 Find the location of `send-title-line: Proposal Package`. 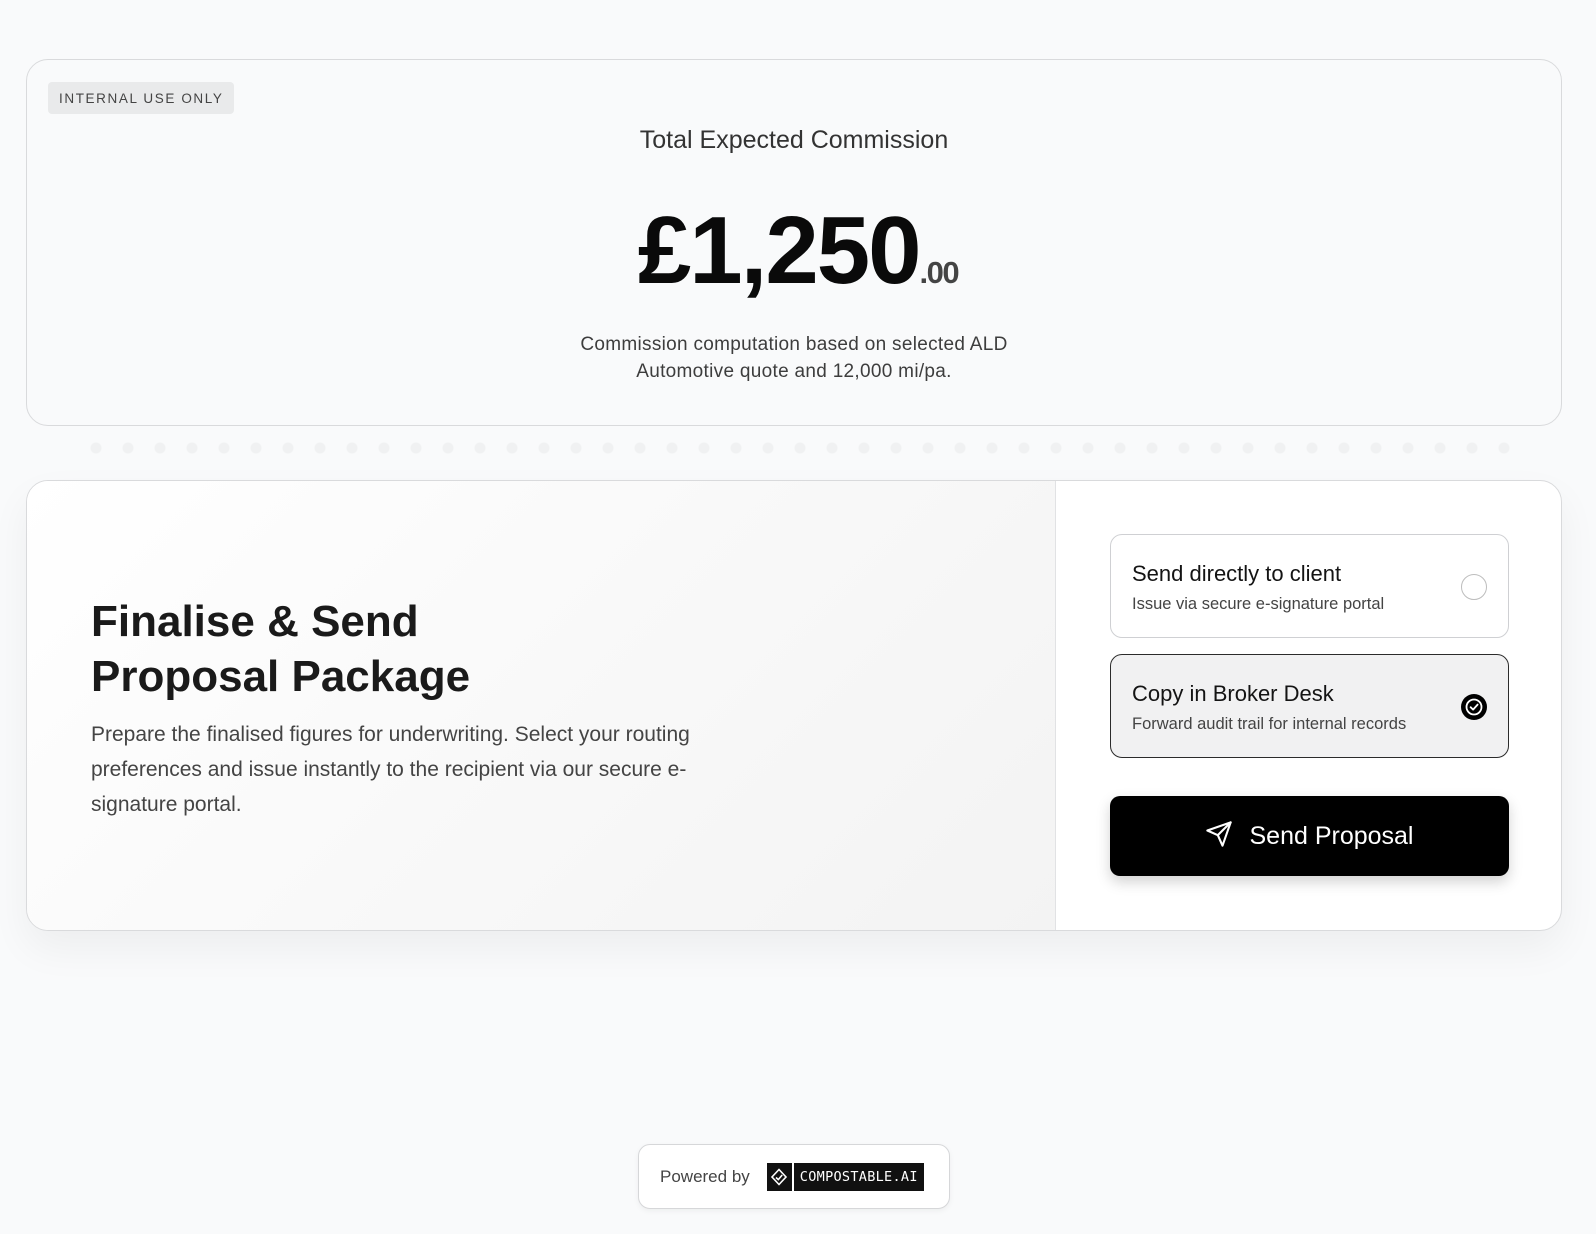

send-title-line: Proposal Package is located at coordinates (281, 676).